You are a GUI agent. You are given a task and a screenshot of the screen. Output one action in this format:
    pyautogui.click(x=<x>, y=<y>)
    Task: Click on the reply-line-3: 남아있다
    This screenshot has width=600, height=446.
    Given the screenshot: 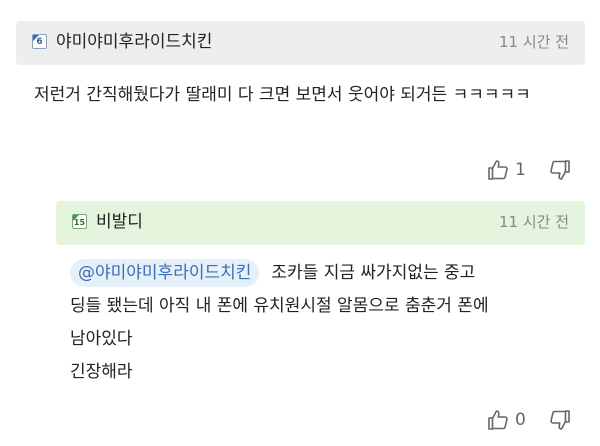 What is the action you would take?
    pyautogui.click(x=101, y=339)
    